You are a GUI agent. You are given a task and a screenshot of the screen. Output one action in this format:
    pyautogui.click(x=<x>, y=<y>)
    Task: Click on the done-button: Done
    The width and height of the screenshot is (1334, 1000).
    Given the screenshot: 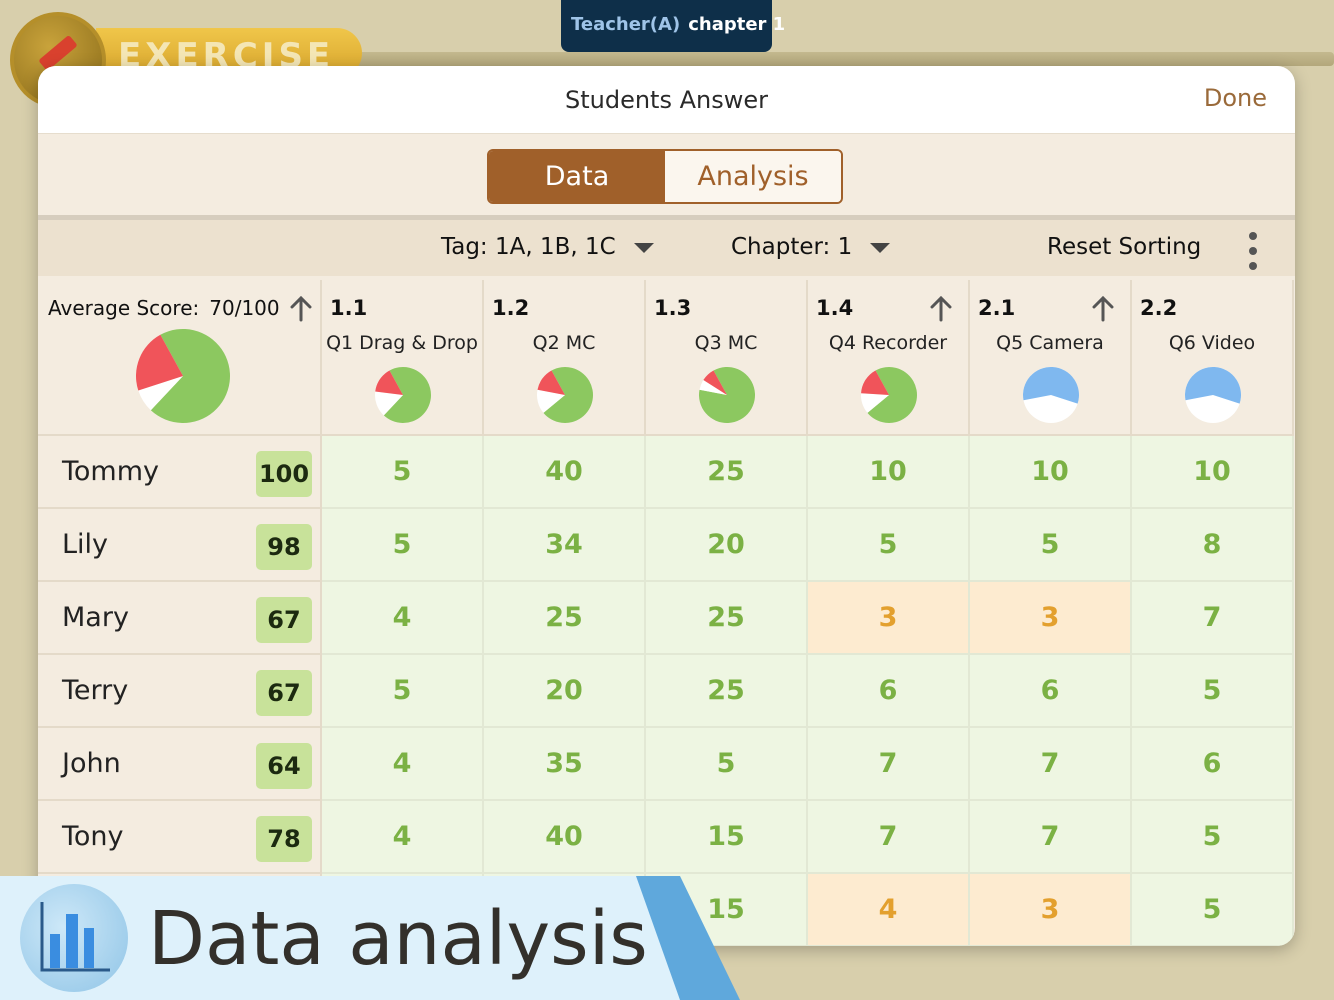 What is the action you would take?
    pyautogui.click(x=1235, y=98)
    